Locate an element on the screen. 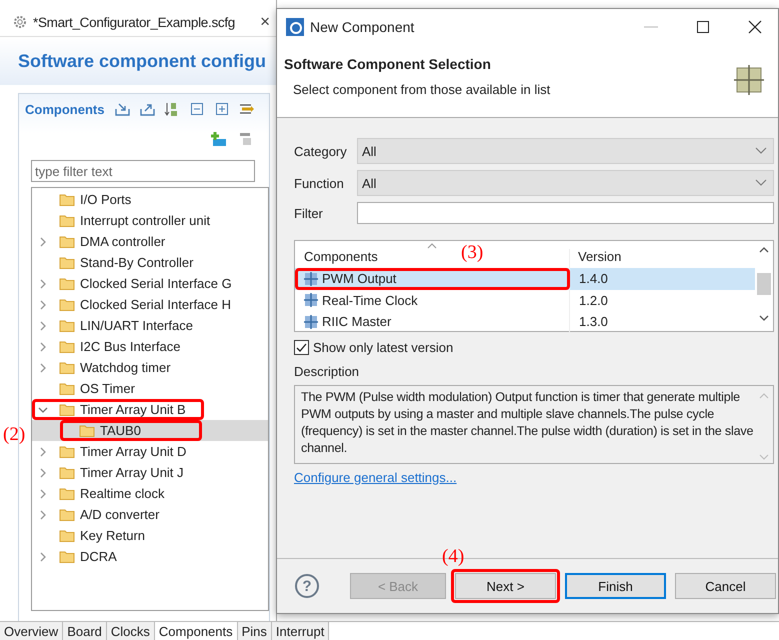  tree-item: Key Return is located at coordinates (150, 535).